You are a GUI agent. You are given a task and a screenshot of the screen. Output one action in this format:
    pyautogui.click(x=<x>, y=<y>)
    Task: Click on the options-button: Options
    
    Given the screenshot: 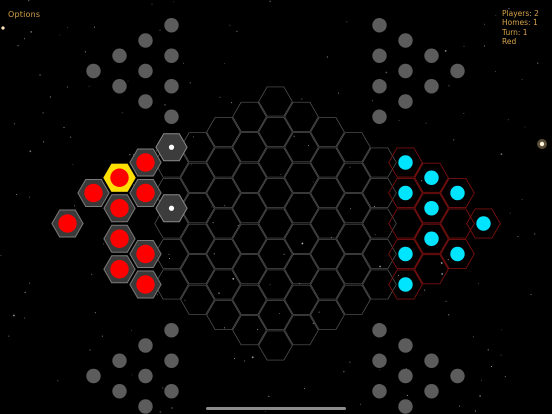 What is the action you would take?
    pyautogui.click(x=24, y=14)
    